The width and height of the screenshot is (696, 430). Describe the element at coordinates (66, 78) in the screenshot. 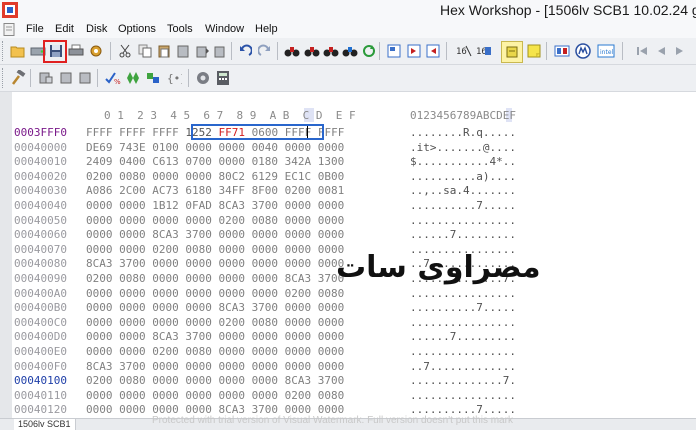

I see `delete-button` at that location.